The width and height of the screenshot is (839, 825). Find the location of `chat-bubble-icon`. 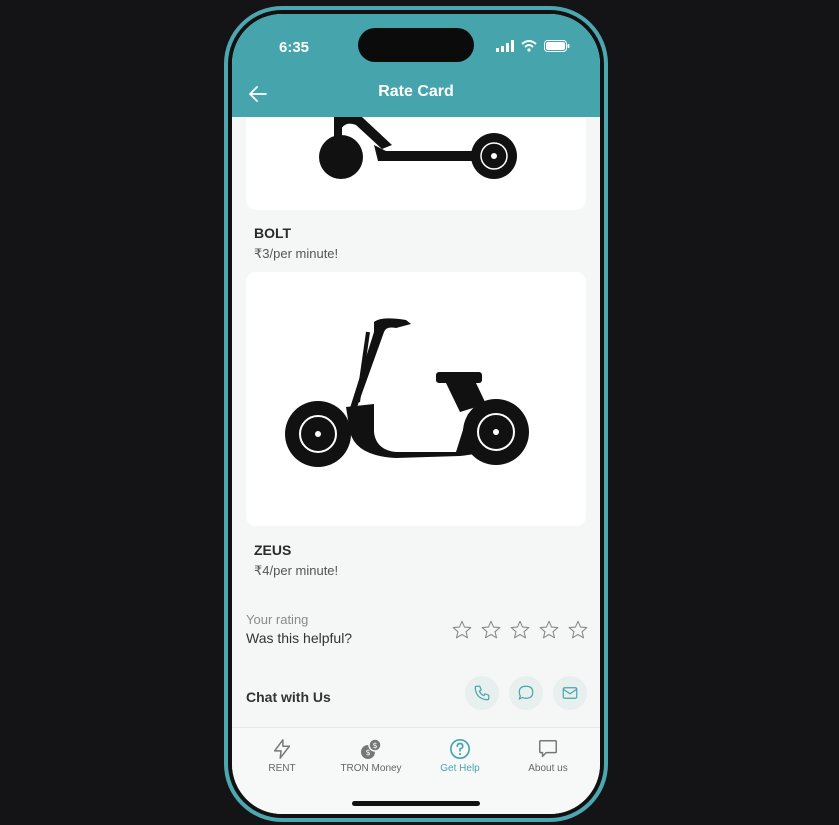

chat-bubble-icon is located at coordinates (526, 692).